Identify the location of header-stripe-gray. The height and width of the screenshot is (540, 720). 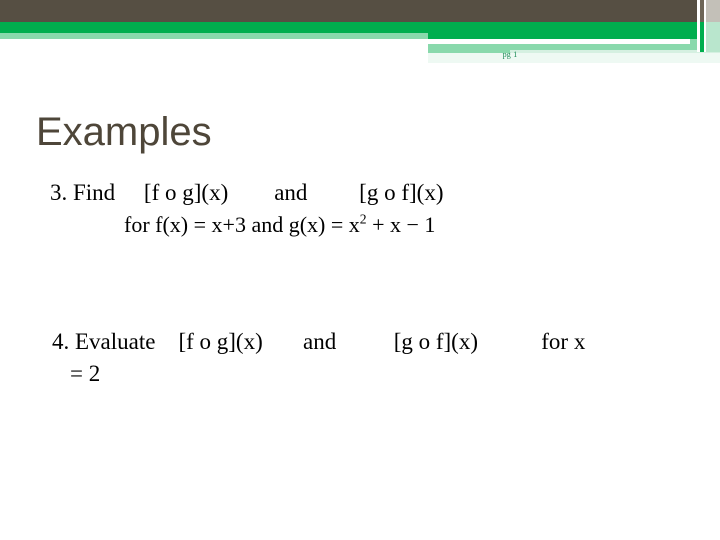
(713, 11).